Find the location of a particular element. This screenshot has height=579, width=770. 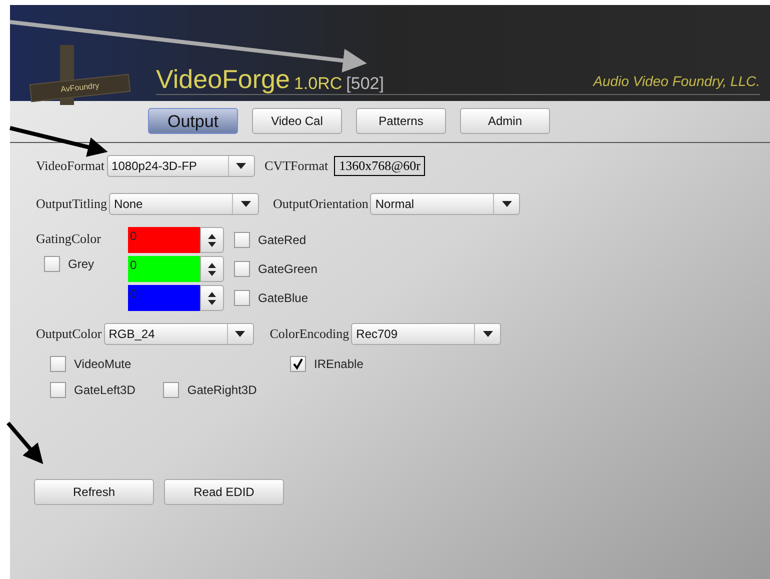

action-button: Refresh is located at coordinates (94, 492).